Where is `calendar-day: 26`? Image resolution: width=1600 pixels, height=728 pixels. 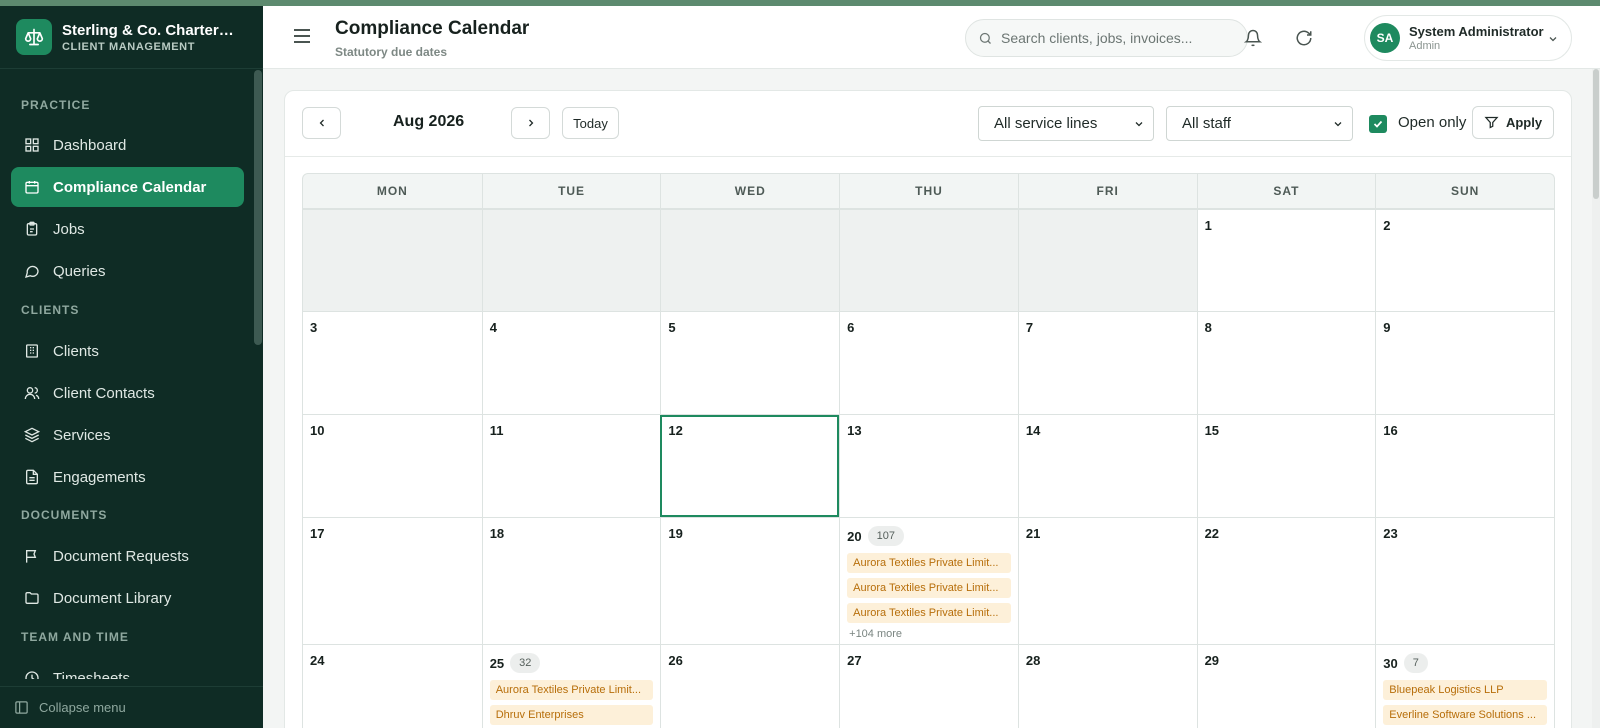 calendar-day: 26 is located at coordinates (749, 686).